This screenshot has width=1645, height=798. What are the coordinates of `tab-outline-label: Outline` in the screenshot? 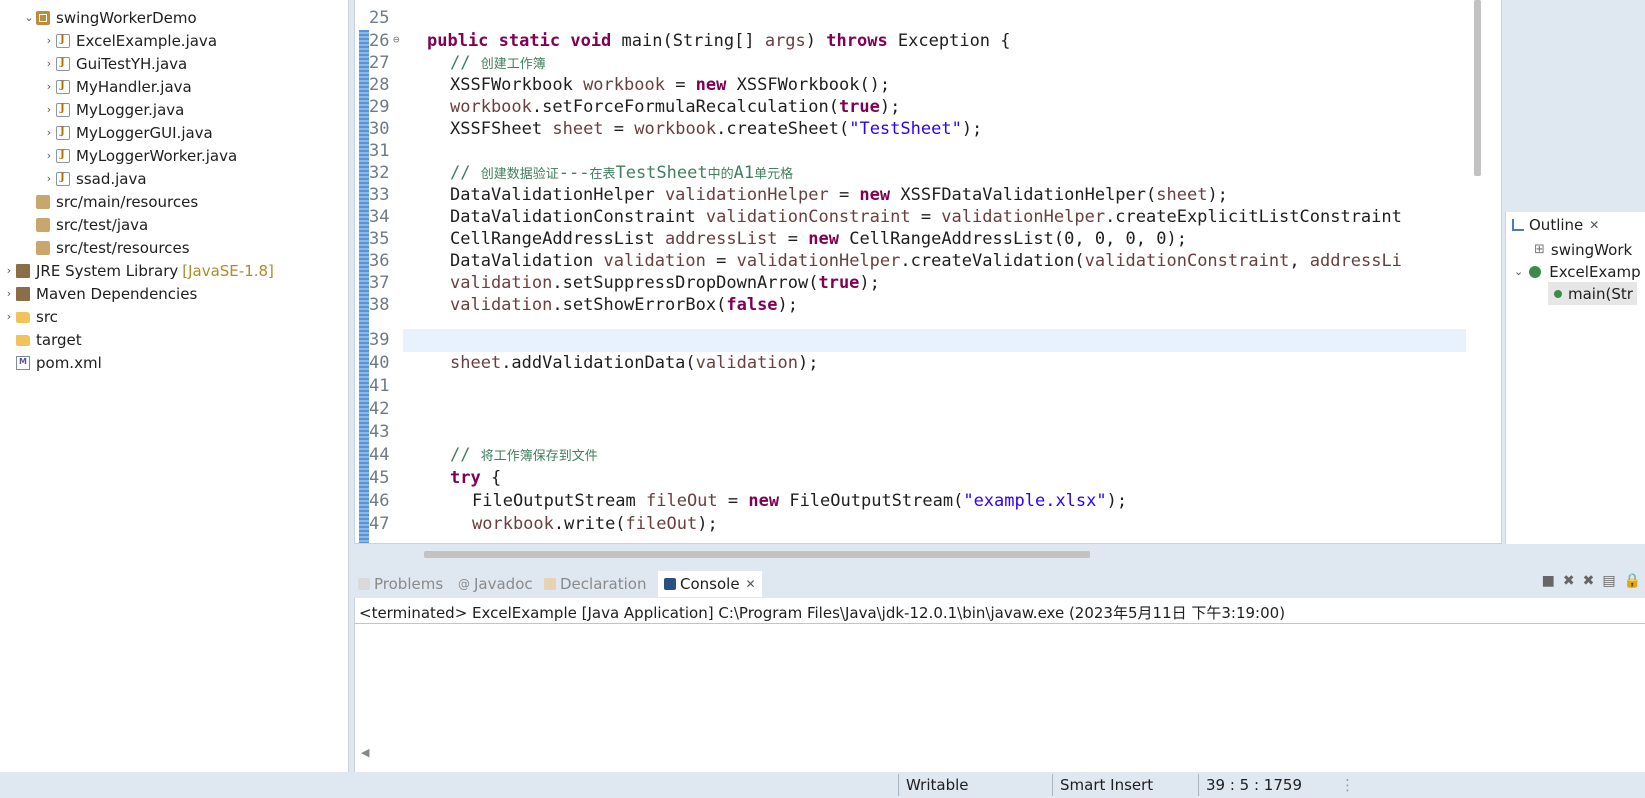 It's located at (1556, 225).